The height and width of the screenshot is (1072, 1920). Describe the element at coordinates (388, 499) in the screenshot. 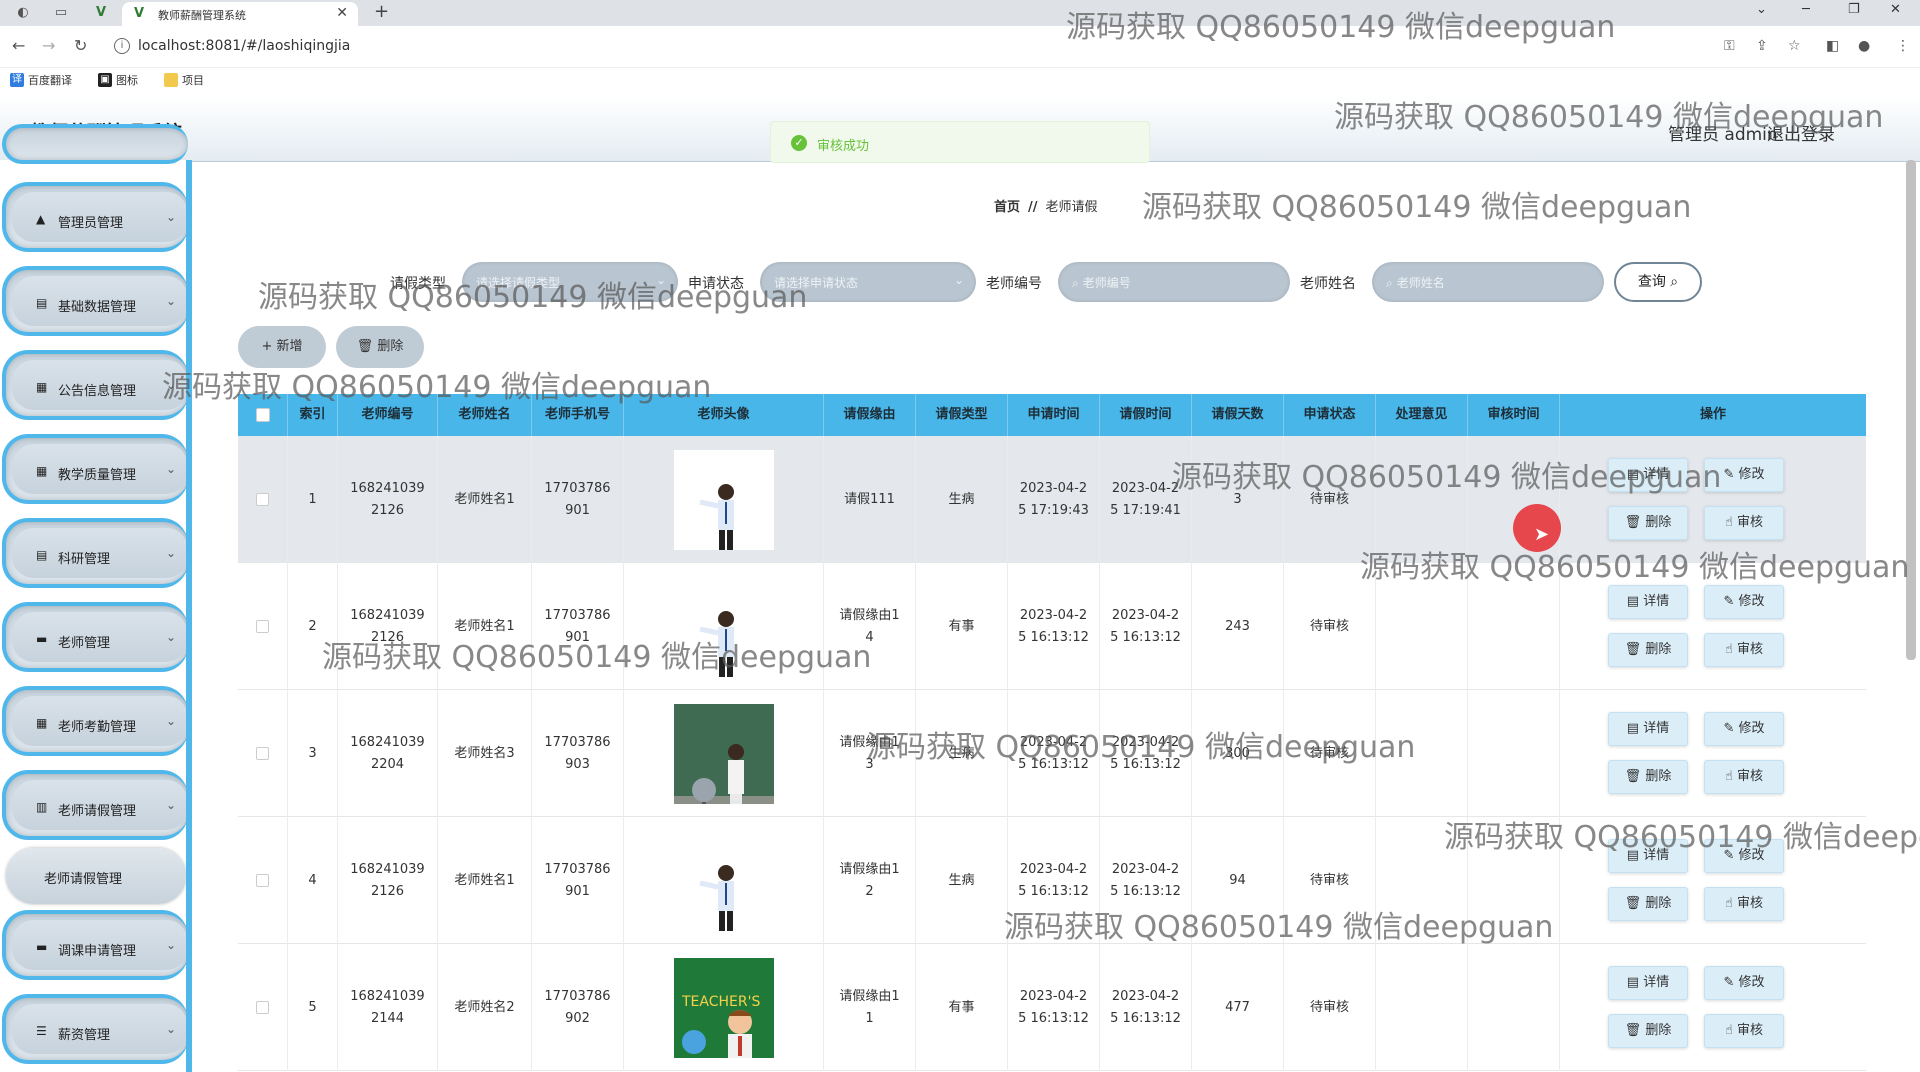

I see `teacher-no-cell: 168241039 2126` at that location.